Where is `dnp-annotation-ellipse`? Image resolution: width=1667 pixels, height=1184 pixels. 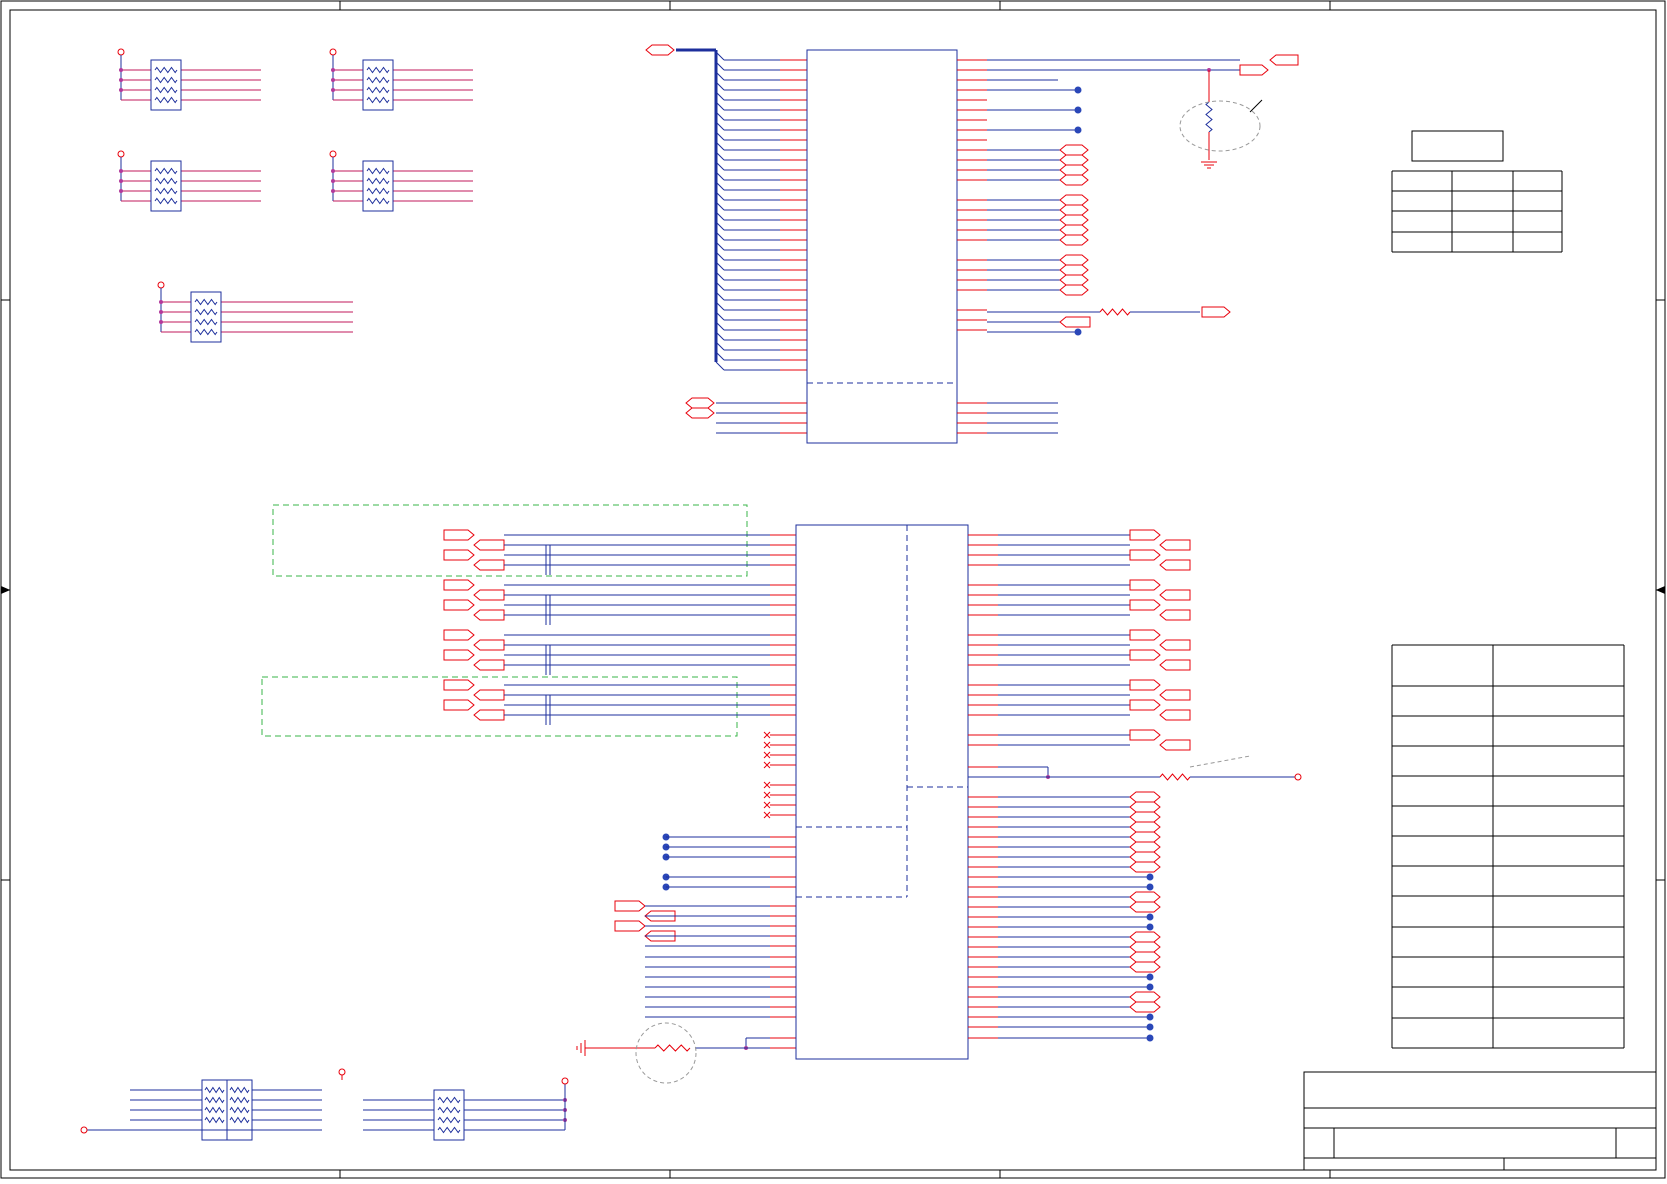 dnp-annotation-ellipse is located at coordinates (1220, 126).